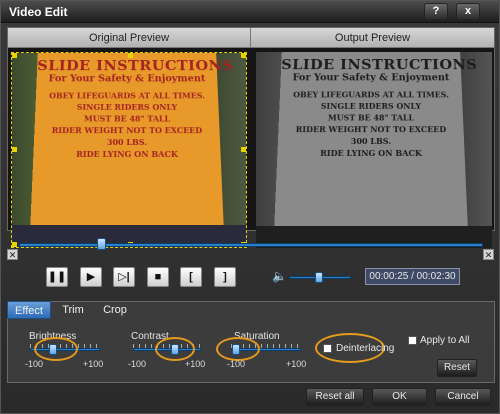 The image size is (500, 414). Describe the element at coordinates (129, 38) in the screenshot. I see `original-preview-header: Original Preview` at that location.